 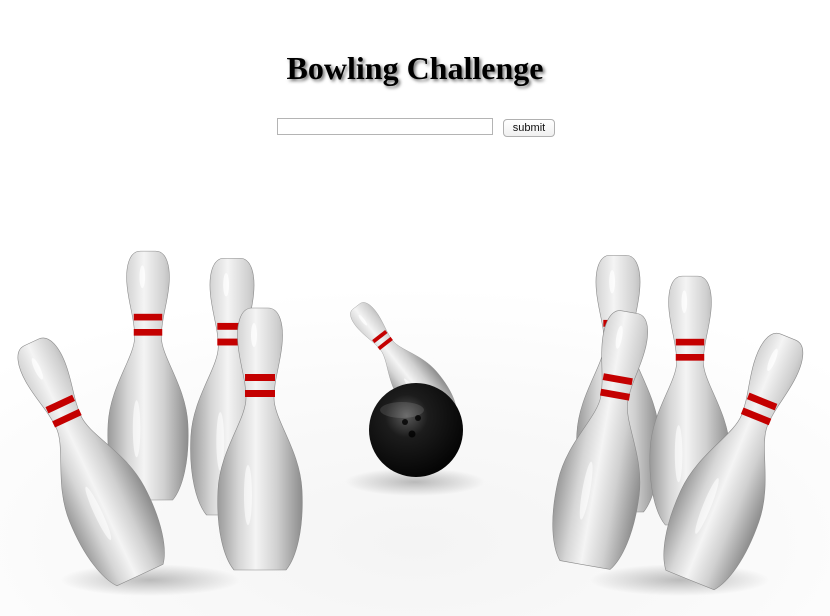 I want to click on page-title: Bowling Challenge, so click(x=415, y=68).